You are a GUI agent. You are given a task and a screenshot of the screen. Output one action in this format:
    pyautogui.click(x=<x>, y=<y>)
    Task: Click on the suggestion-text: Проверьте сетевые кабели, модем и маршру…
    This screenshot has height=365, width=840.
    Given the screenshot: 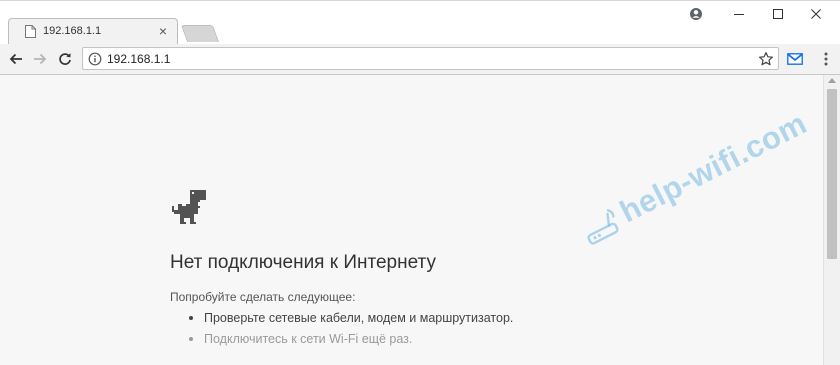 What is the action you would take?
    pyautogui.click(x=359, y=318)
    